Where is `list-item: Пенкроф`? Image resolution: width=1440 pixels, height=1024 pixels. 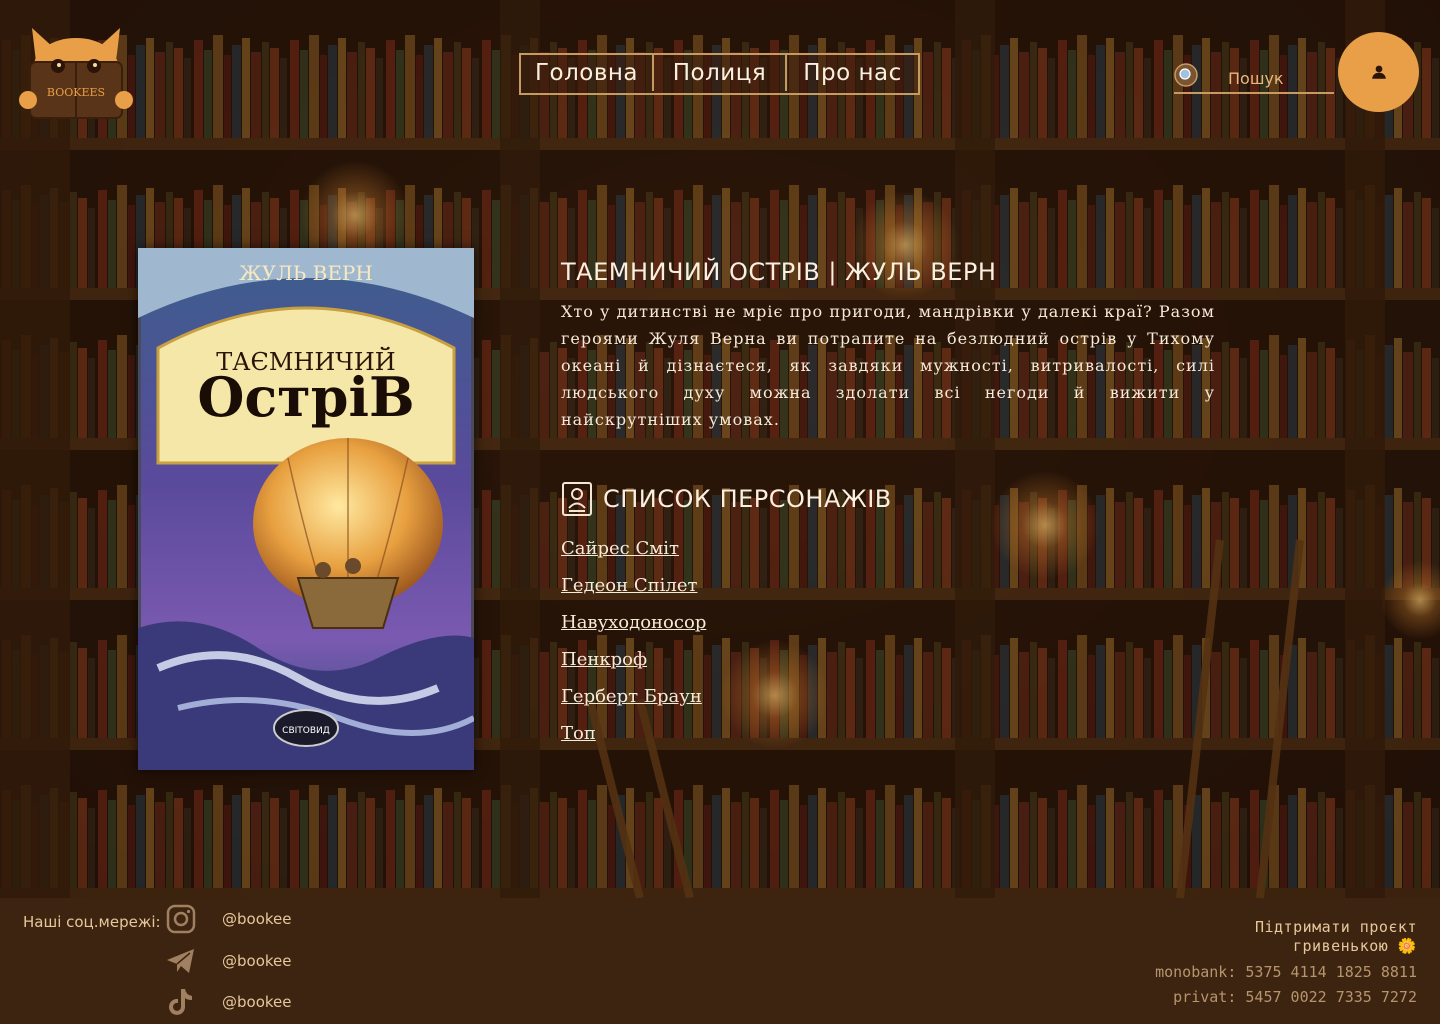
list-item: Пенкроф is located at coordinates (633, 667).